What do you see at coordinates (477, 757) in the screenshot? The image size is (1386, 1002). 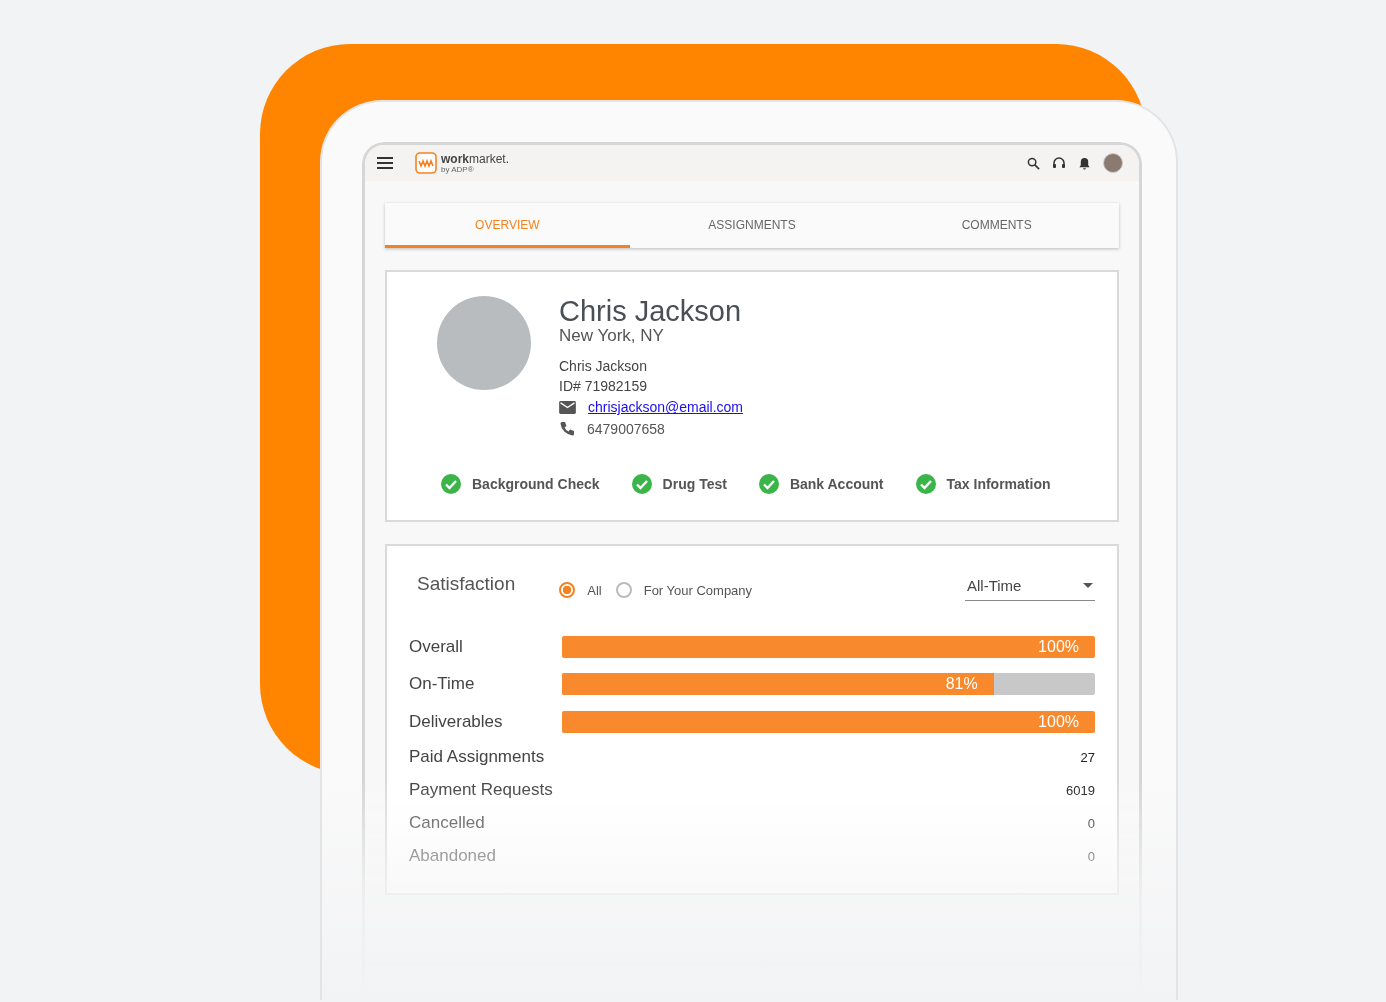 I see `metric-label: Paid Assignments` at bounding box center [477, 757].